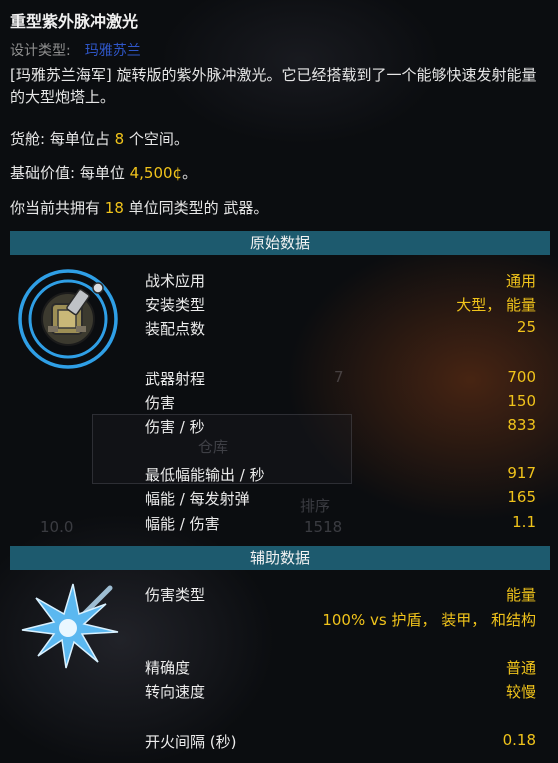 The width and height of the screenshot is (558, 763). I want to click on stat-value: 0.18, so click(519, 740).